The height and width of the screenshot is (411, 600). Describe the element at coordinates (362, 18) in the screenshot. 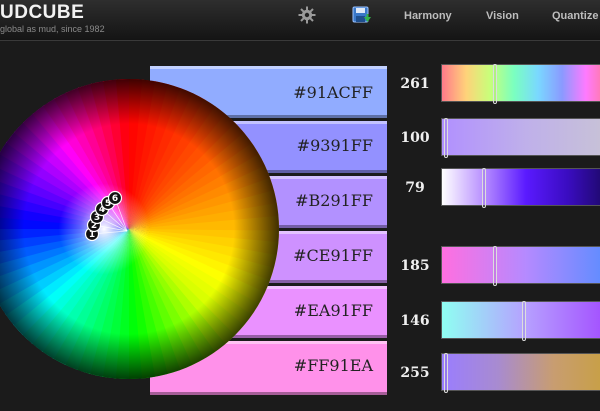

I see `save-icon` at that location.